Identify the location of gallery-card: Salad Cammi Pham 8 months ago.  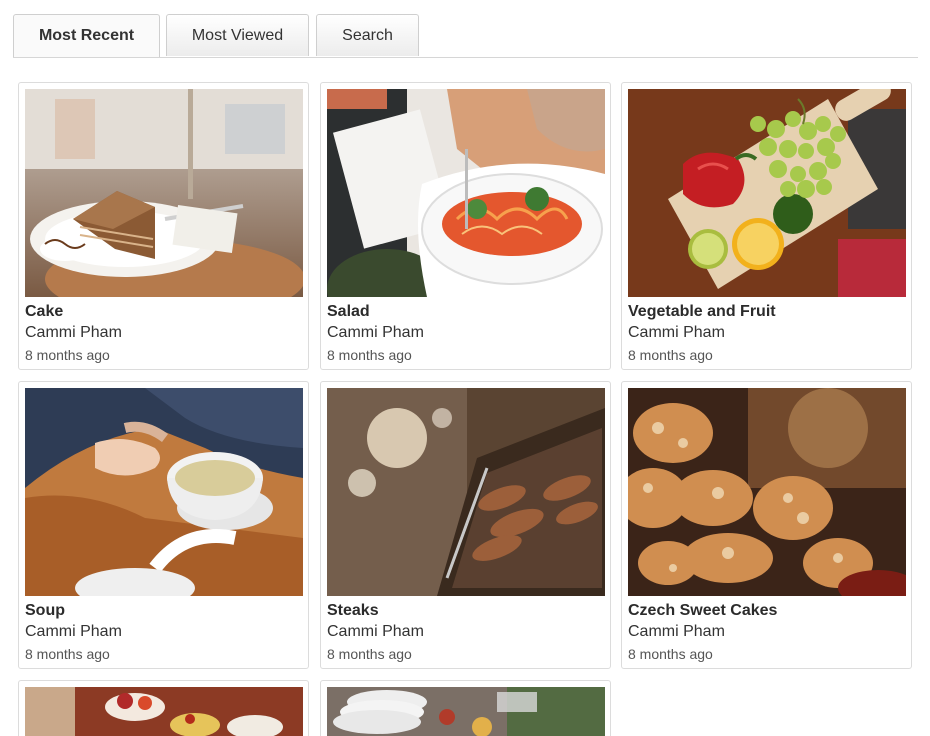
(465, 226).